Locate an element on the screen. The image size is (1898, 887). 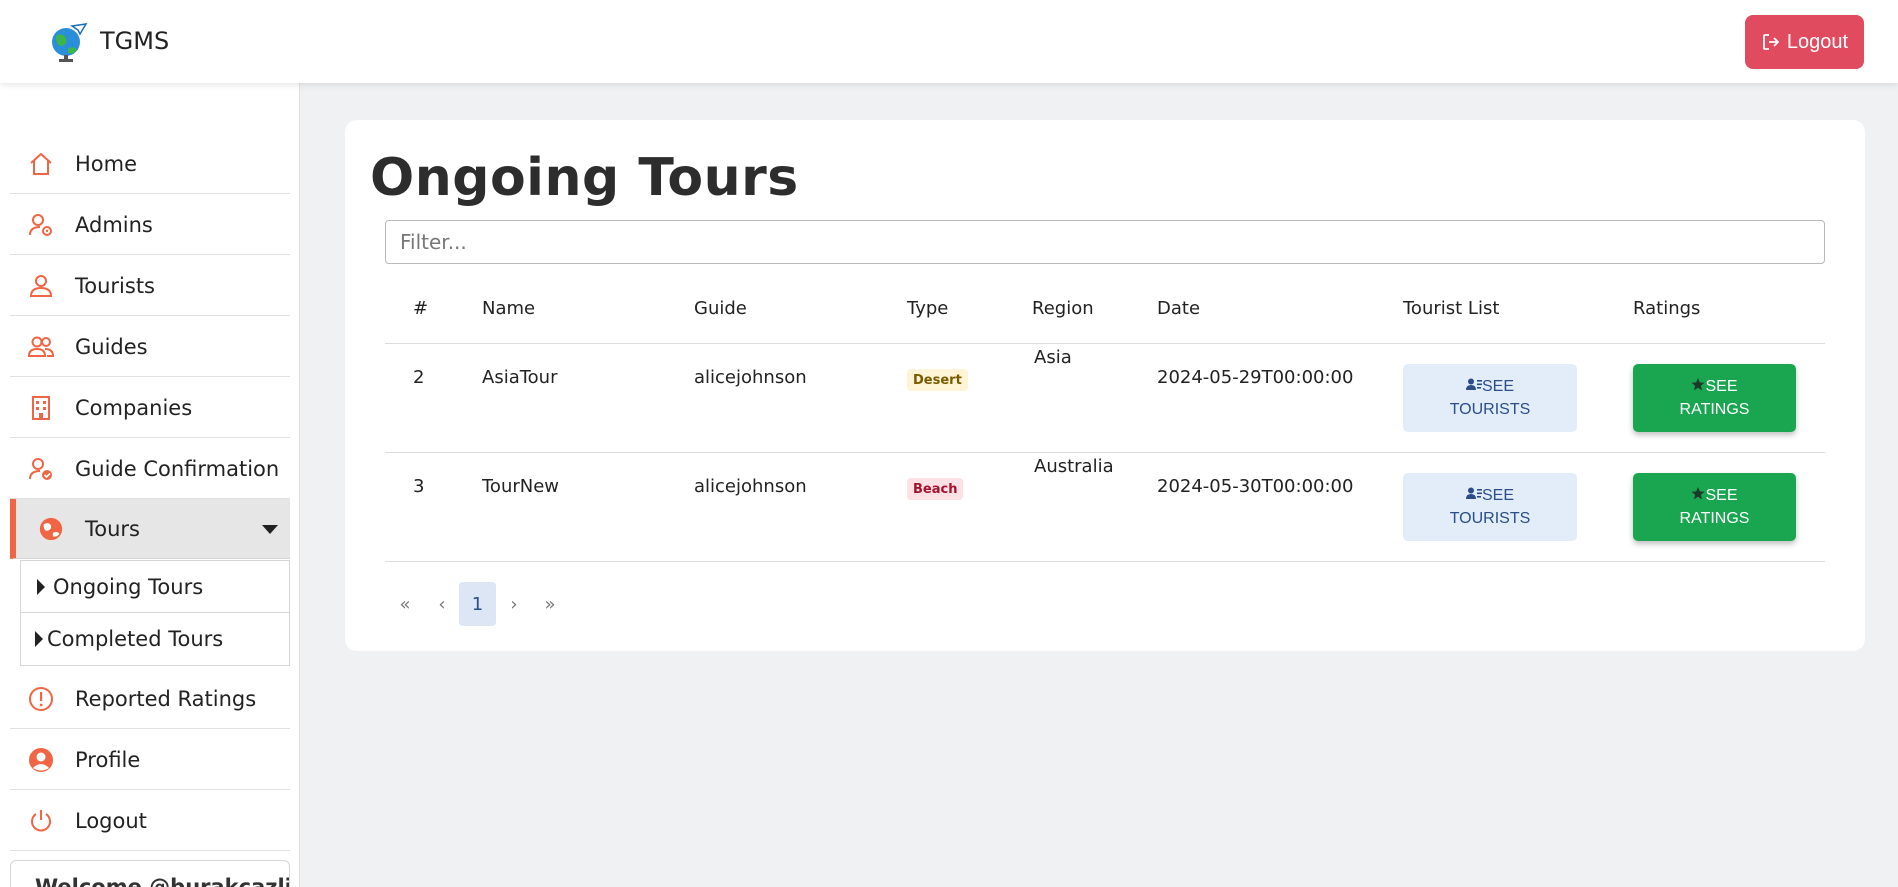
sidebar-item-companies: Companies is located at coordinates (150, 408).